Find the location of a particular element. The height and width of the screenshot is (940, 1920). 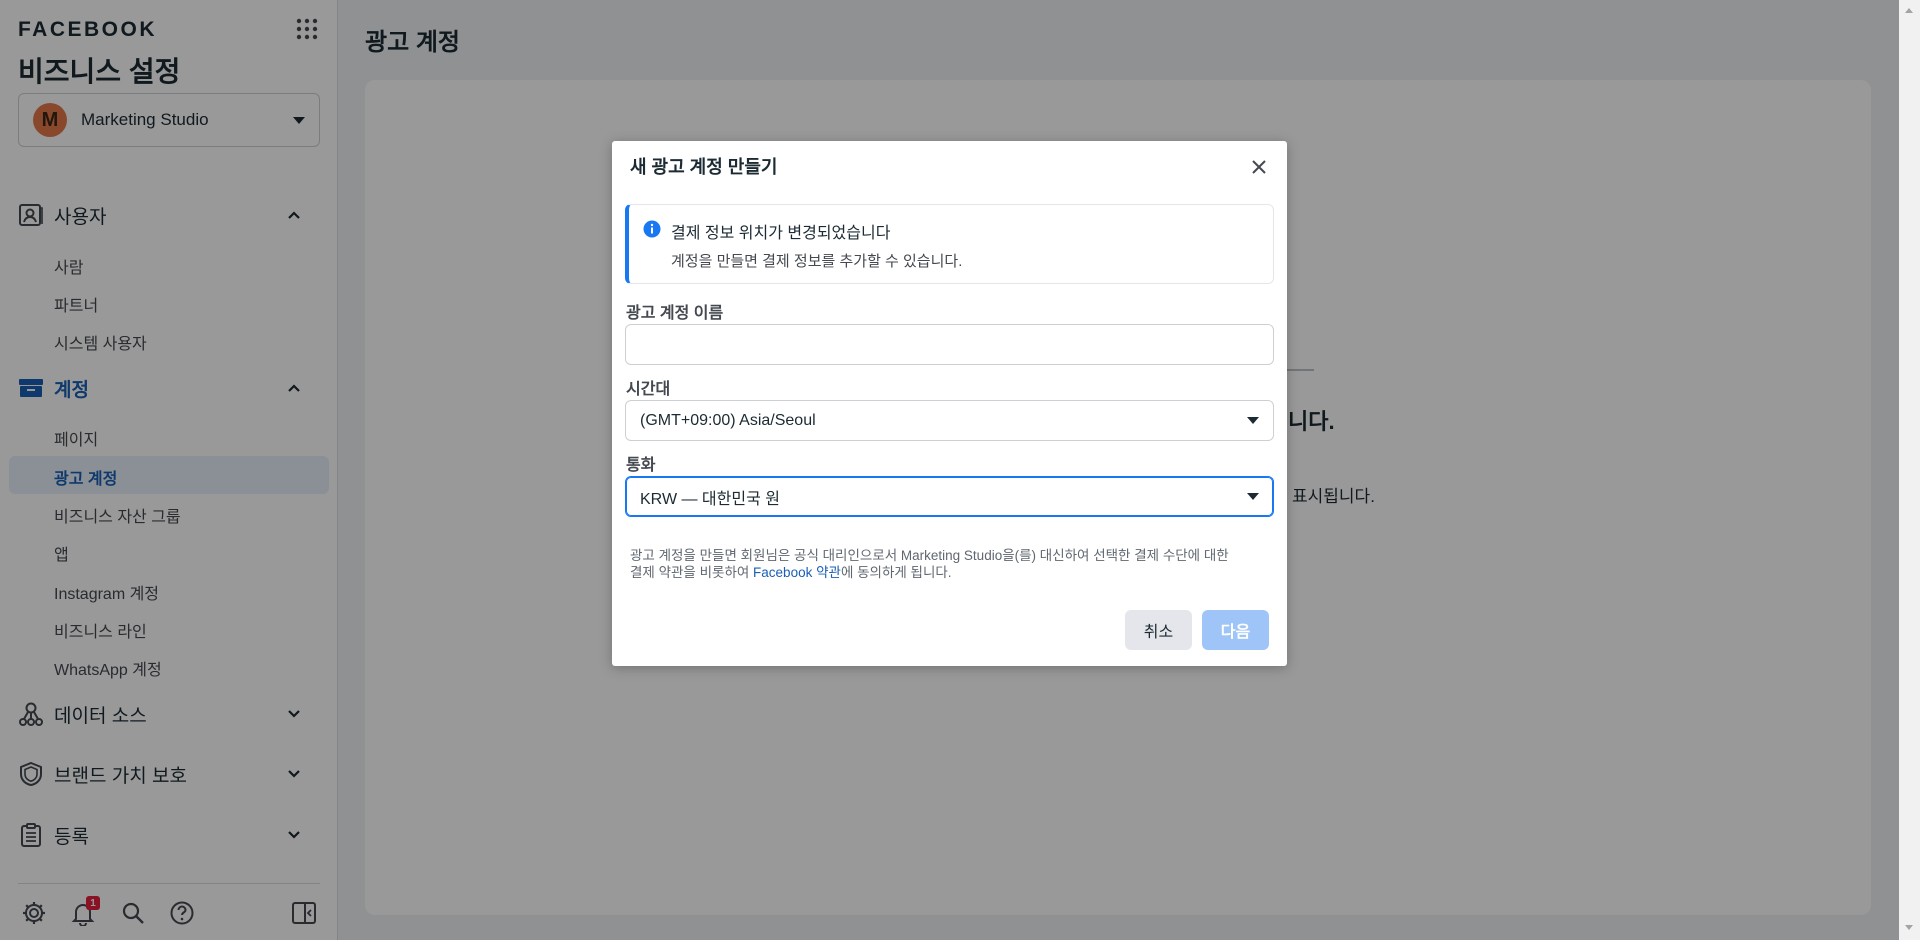

timezone-label: 시간대 is located at coordinates (648, 389).